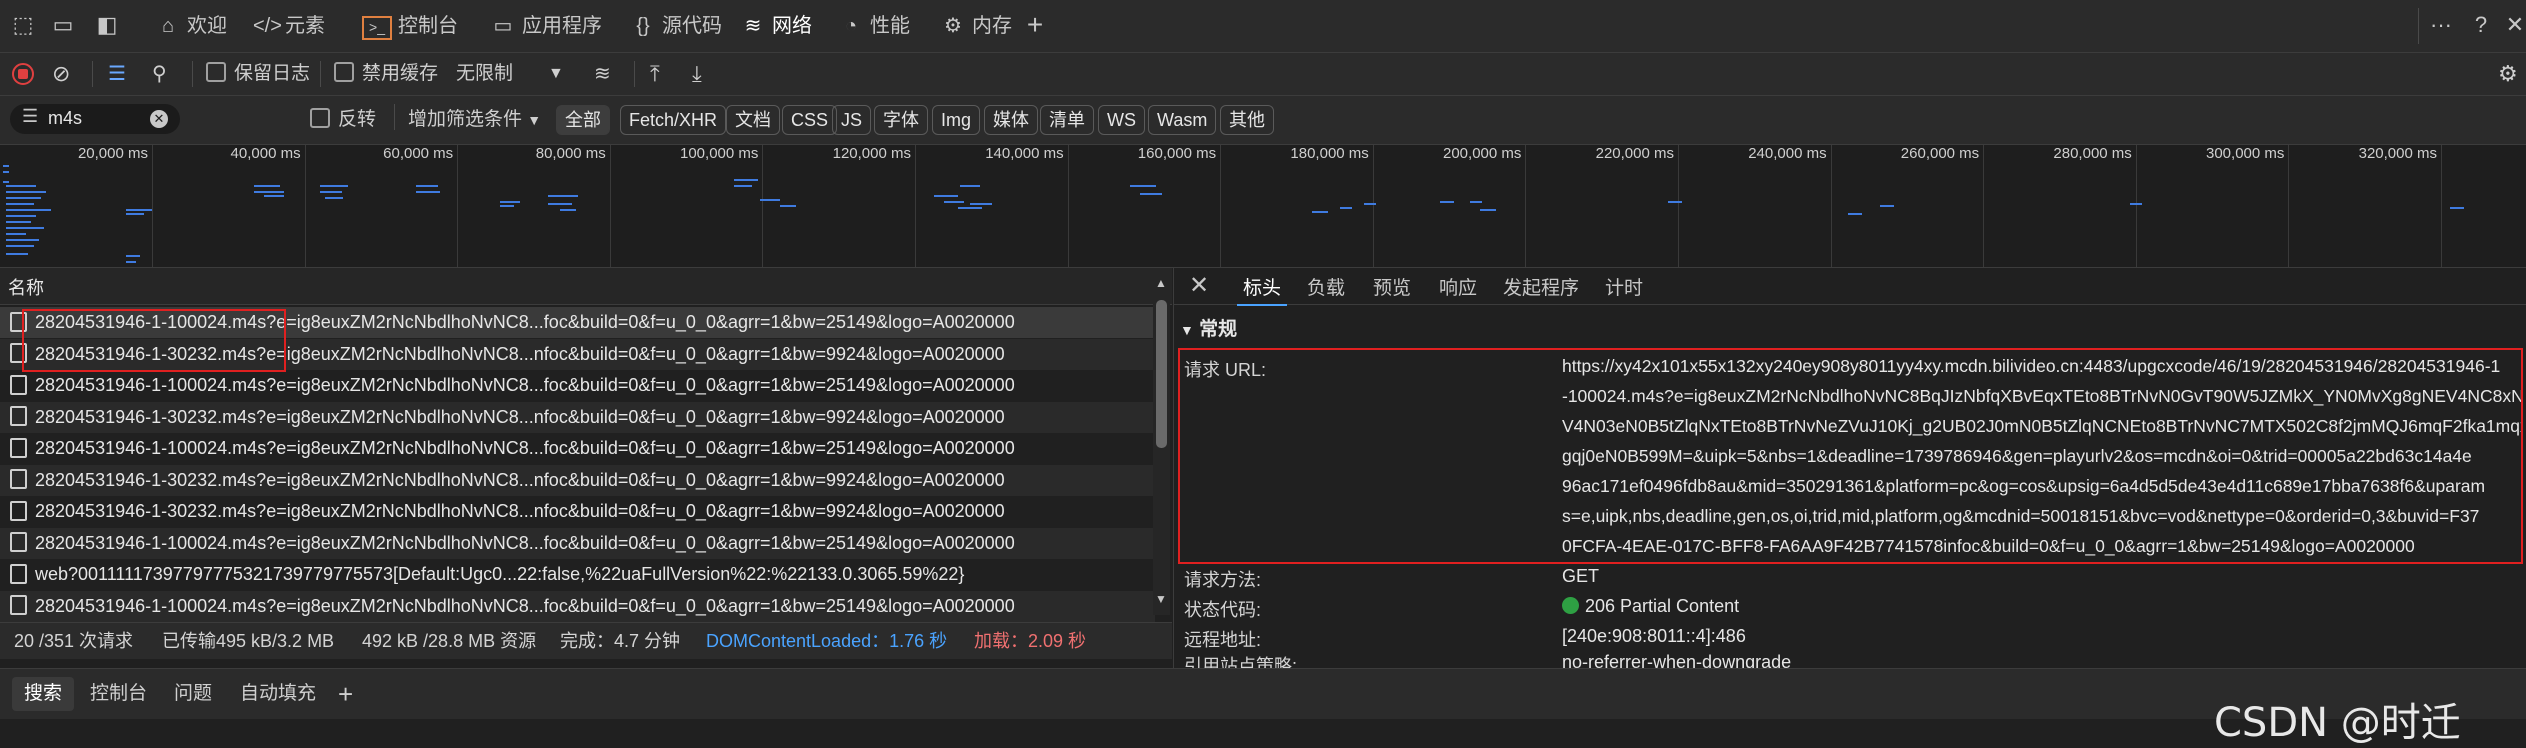 This screenshot has height=748, width=2526. What do you see at coordinates (1458, 286) in the screenshot?
I see `tab-response: 响应` at bounding box center [1458, 286].